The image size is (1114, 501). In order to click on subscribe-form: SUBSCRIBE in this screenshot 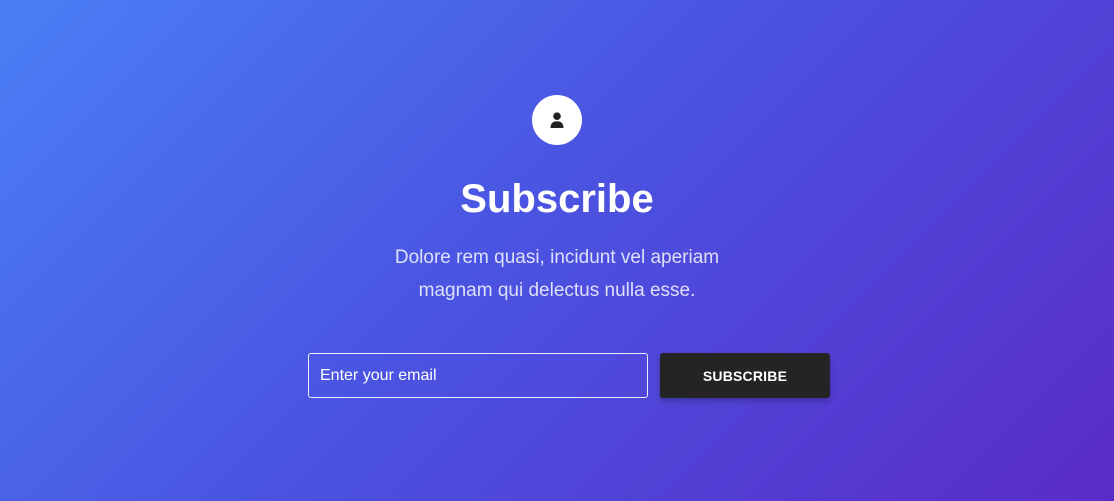, I will do `click(569, 375)`.